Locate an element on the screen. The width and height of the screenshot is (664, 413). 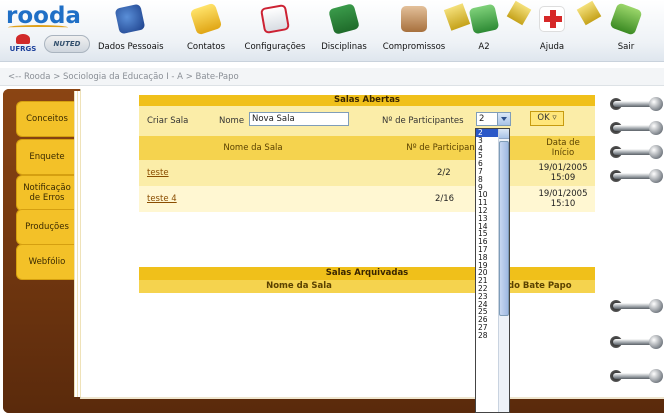
tab-label: Enquete is located at coordinates (47, 157).